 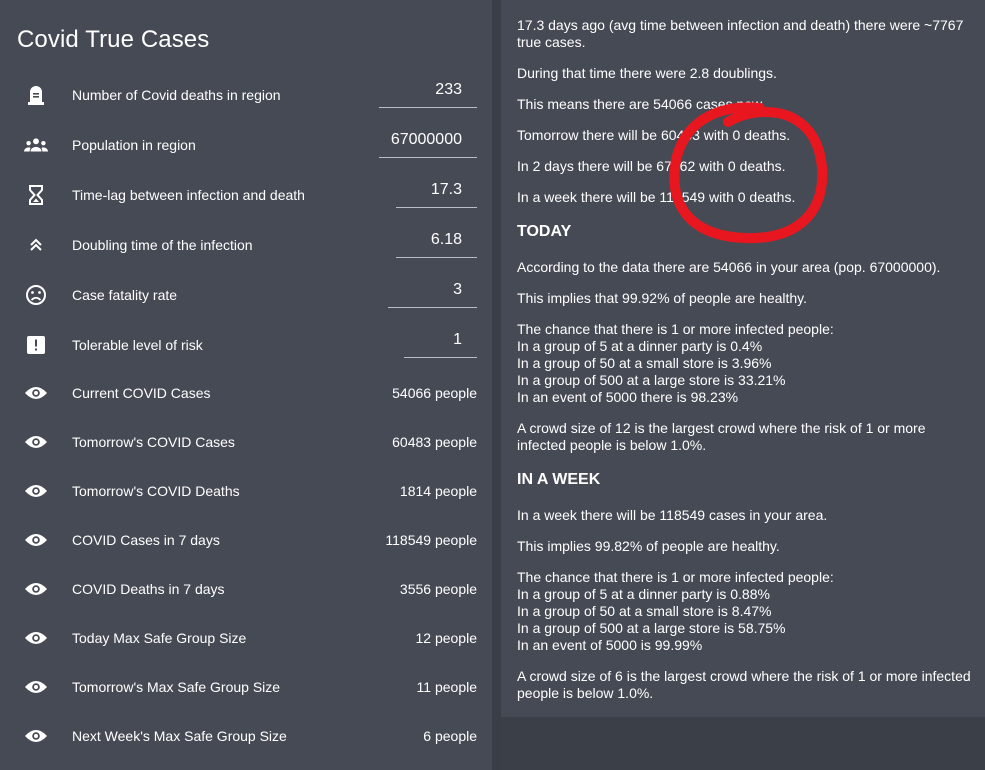 What do you see at coordinates (434, 442) in the screenshot?
I see `output-value: 60483 people` at bounding box center [434, 442].